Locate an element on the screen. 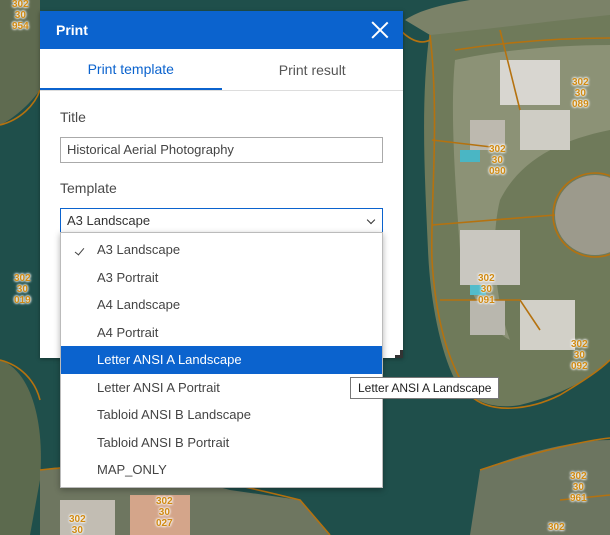 The width and height of the screenshot is (610, 535). option-a3-portrait: A3 Portrait is located at coordinates (221, 278).